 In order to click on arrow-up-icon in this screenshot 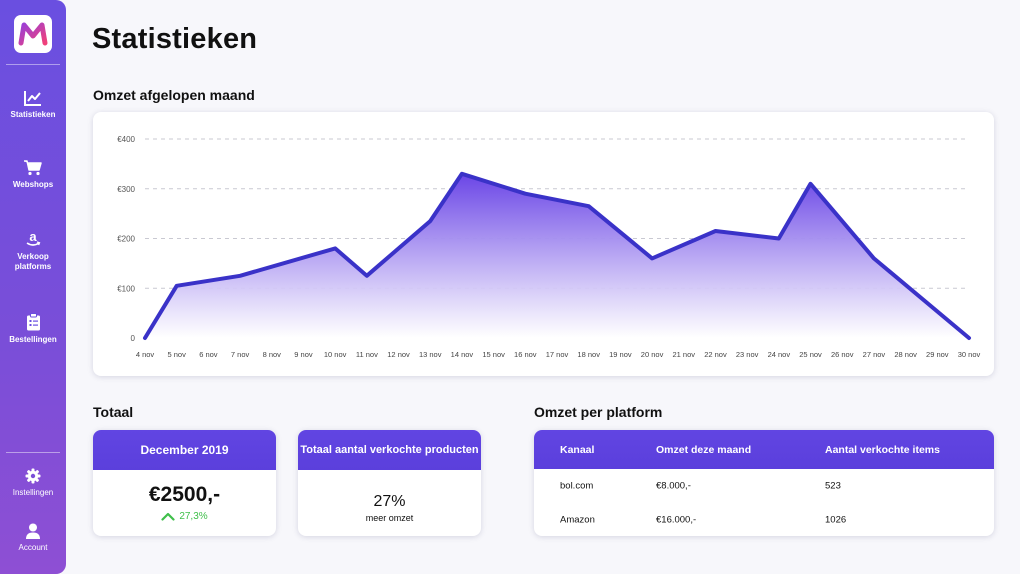, I will do `click(168, 516)`.